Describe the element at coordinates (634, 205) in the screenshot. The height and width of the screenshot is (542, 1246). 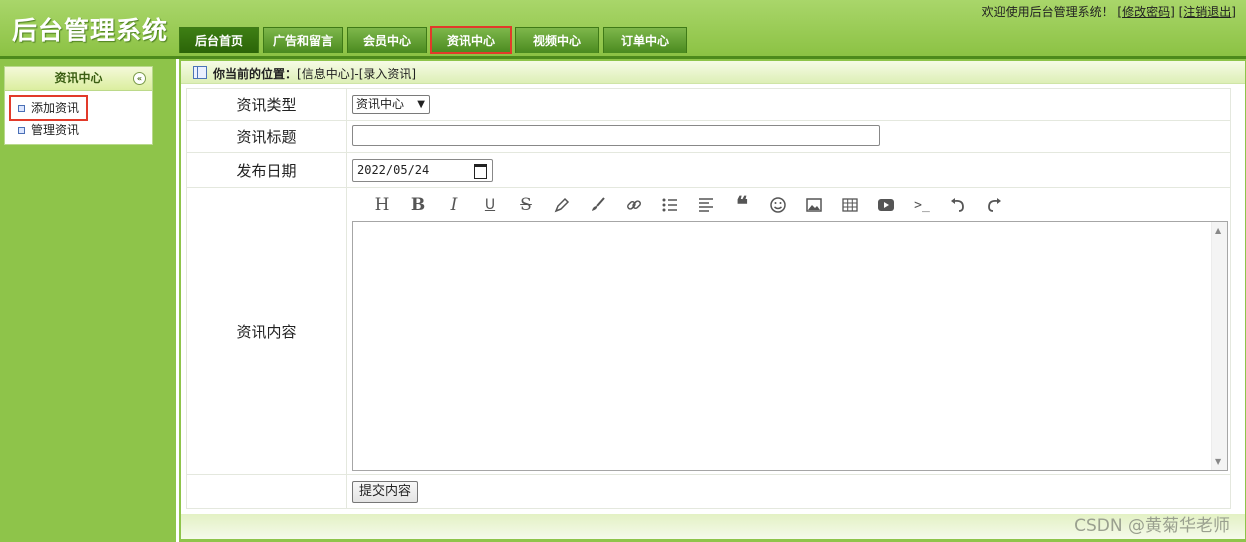
I see `link-icon` at that location.